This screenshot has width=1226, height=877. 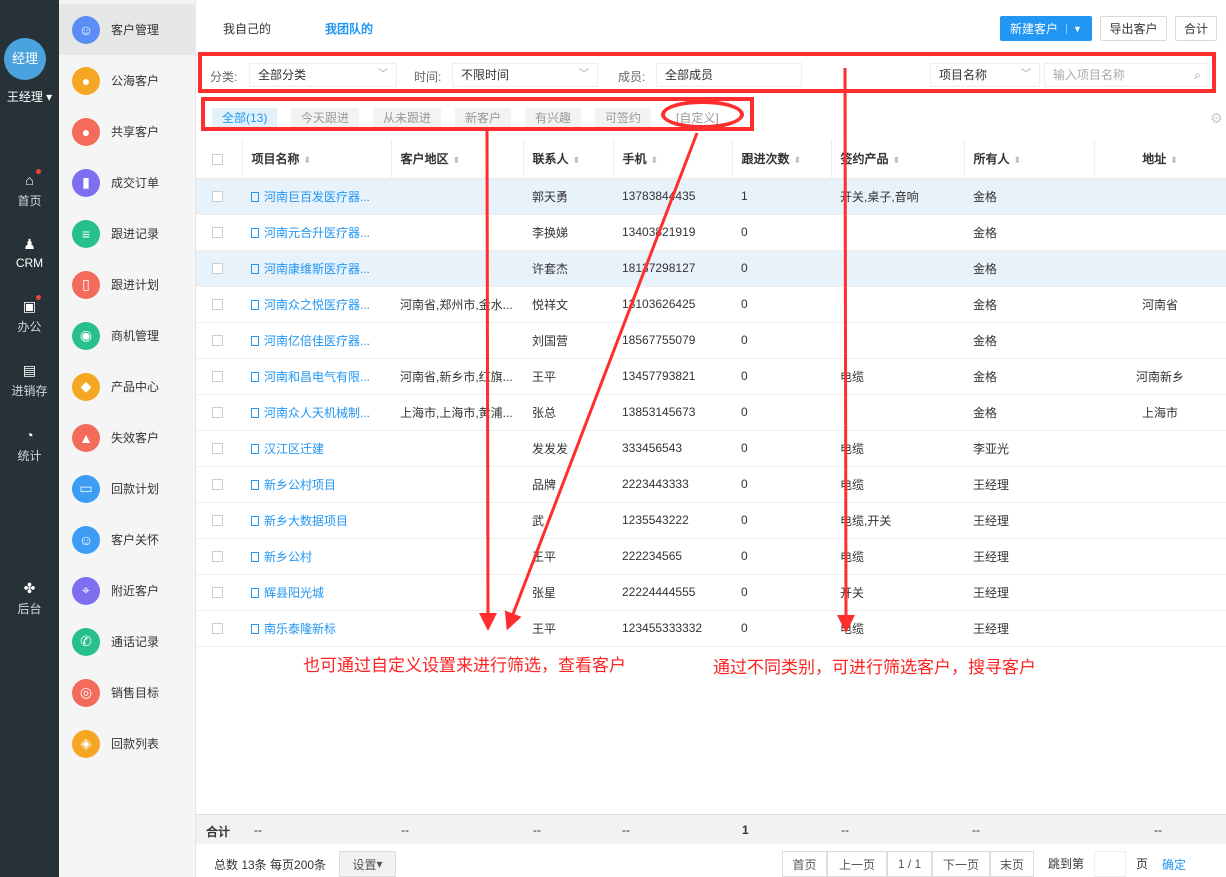 What do you see at coordinates (673, 159) in the screenshot?
I see `column-header: 手机 ⬍` at bounding box center [673, 159].